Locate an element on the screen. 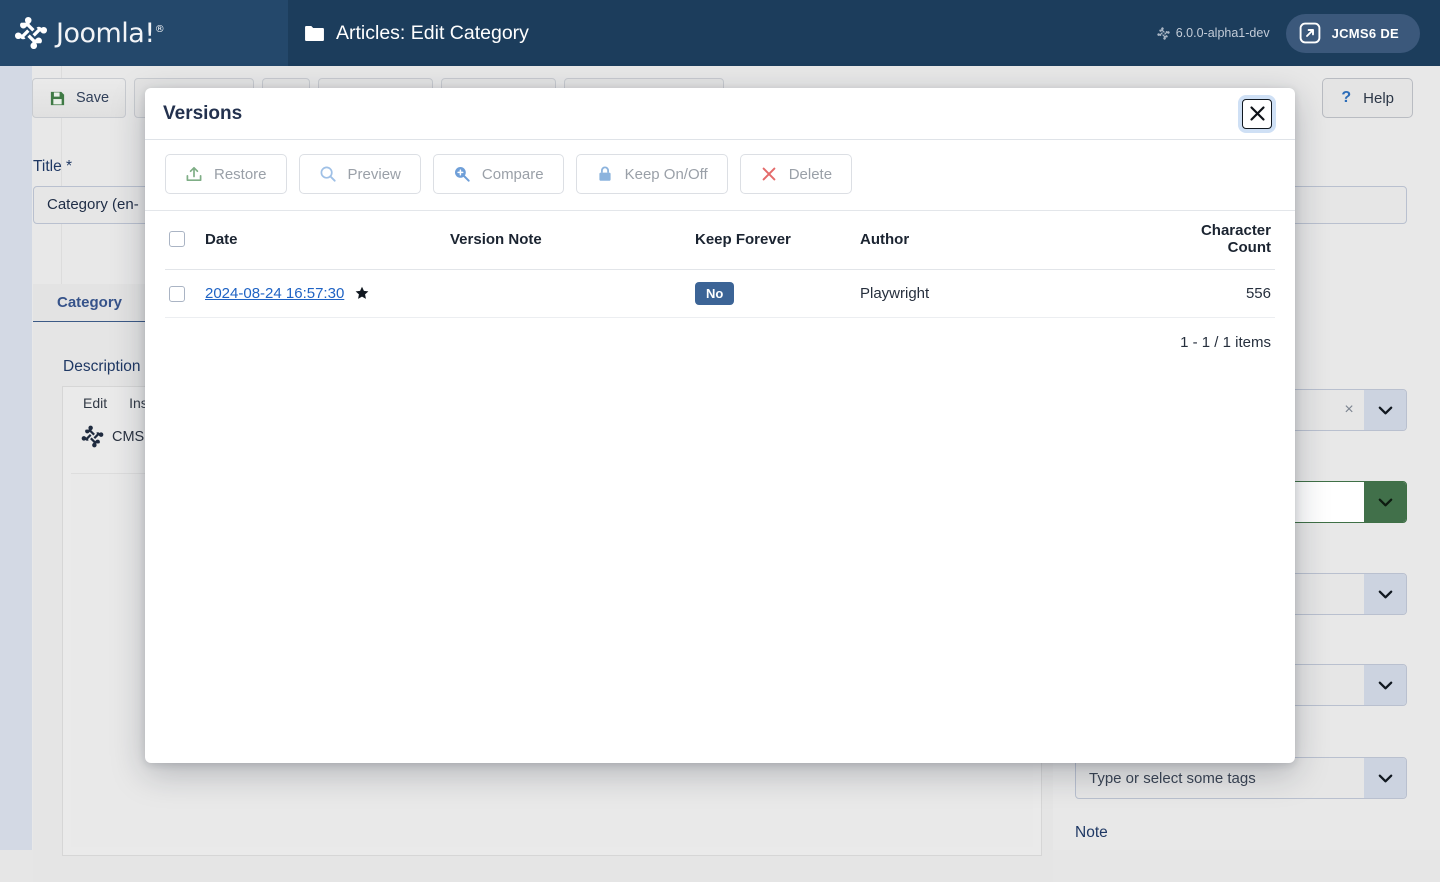 The height and width of the screenshot is (882, 1440). delete-button: Delete is located at coordinates (796, 174).